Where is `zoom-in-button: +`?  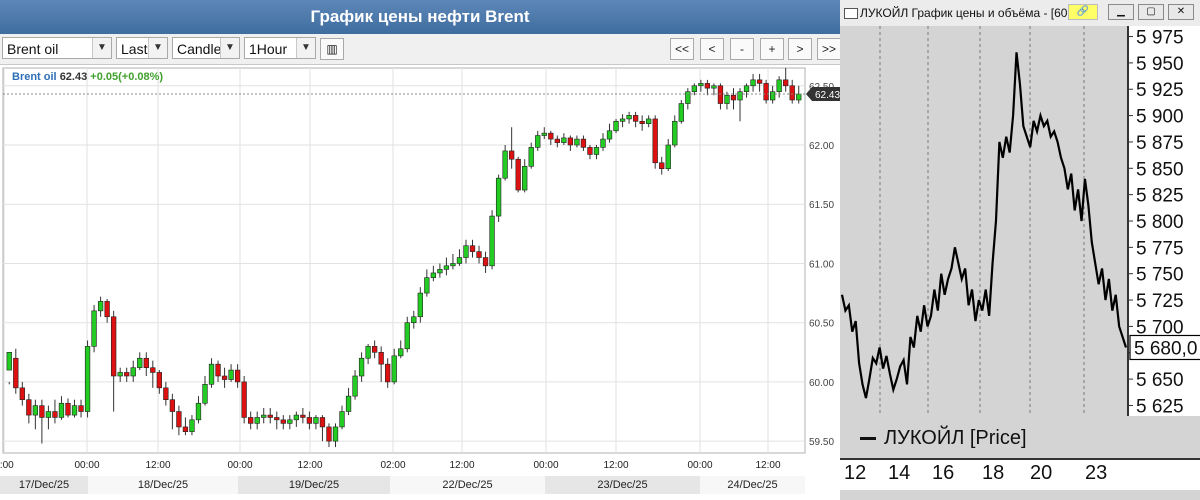 zoom-in-button: + is located at coordinates (772, 49).